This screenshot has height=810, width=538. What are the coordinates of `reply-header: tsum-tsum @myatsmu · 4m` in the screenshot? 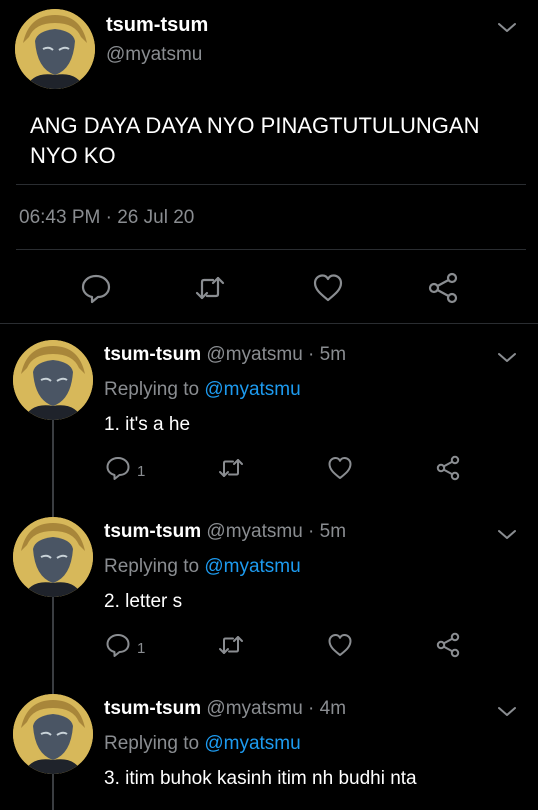 It's located at (225, 709).